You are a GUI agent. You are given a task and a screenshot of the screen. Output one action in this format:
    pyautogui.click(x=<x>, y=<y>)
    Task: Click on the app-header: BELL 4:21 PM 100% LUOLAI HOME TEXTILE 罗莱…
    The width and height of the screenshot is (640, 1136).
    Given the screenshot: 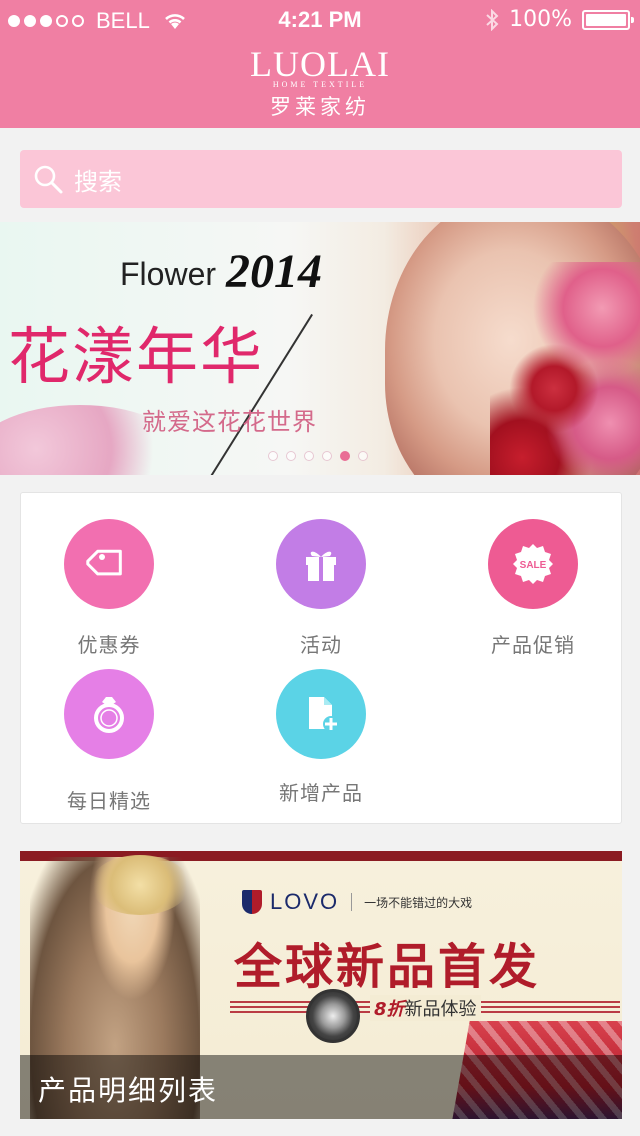 What is the action you would take?
    pyautogui.click(x=320, y=64)
    